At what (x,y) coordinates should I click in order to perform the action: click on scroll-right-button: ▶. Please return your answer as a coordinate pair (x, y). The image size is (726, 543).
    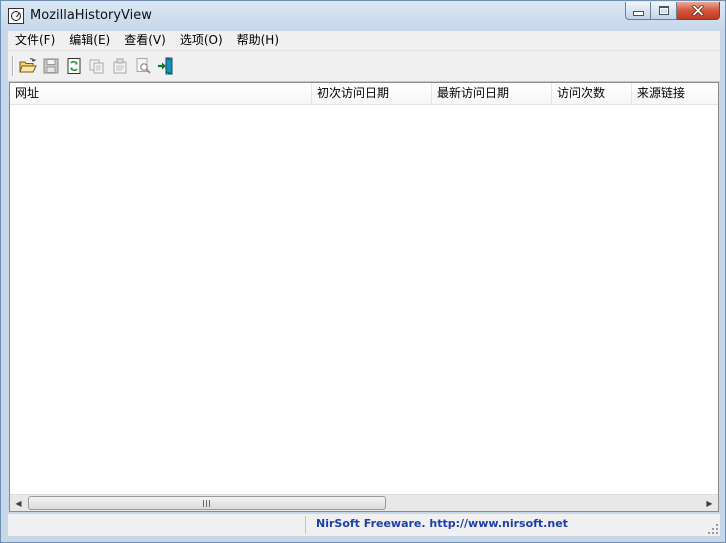
    Looking at the image, I should click on (709, 503).